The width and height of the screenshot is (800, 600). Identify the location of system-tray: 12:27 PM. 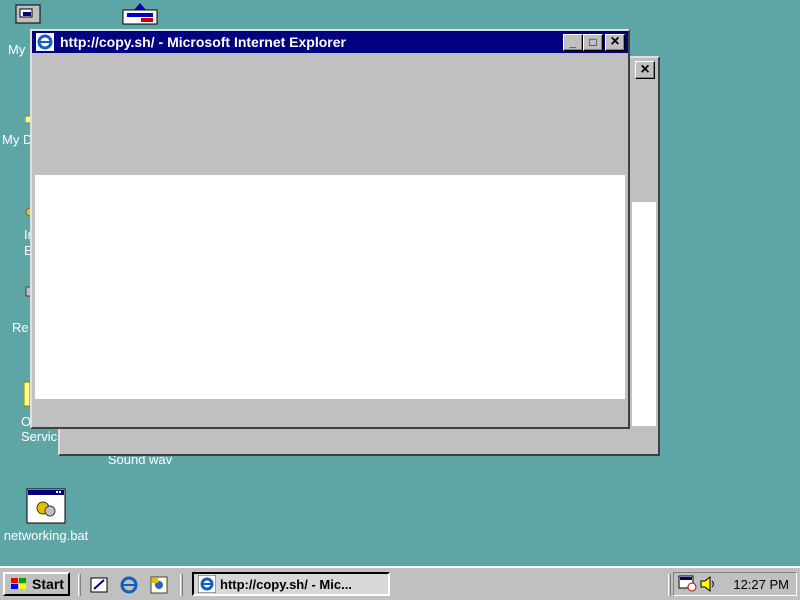
(735, 584).